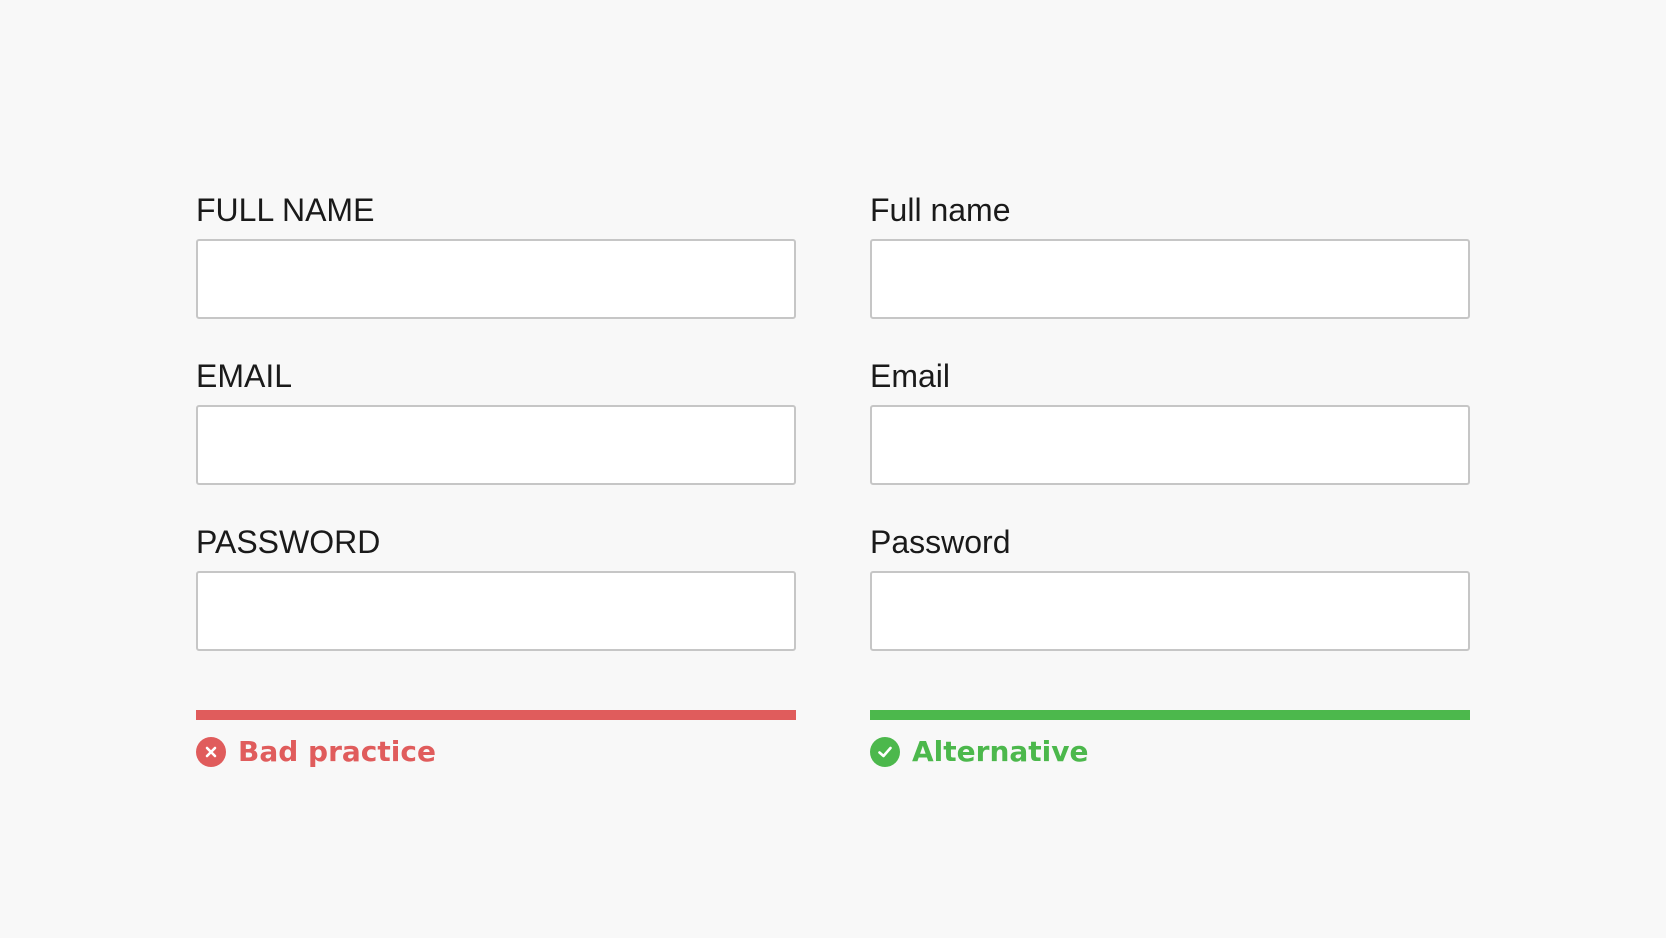  I want to click on full-name-label: FULL NAME, so click(285, 210).